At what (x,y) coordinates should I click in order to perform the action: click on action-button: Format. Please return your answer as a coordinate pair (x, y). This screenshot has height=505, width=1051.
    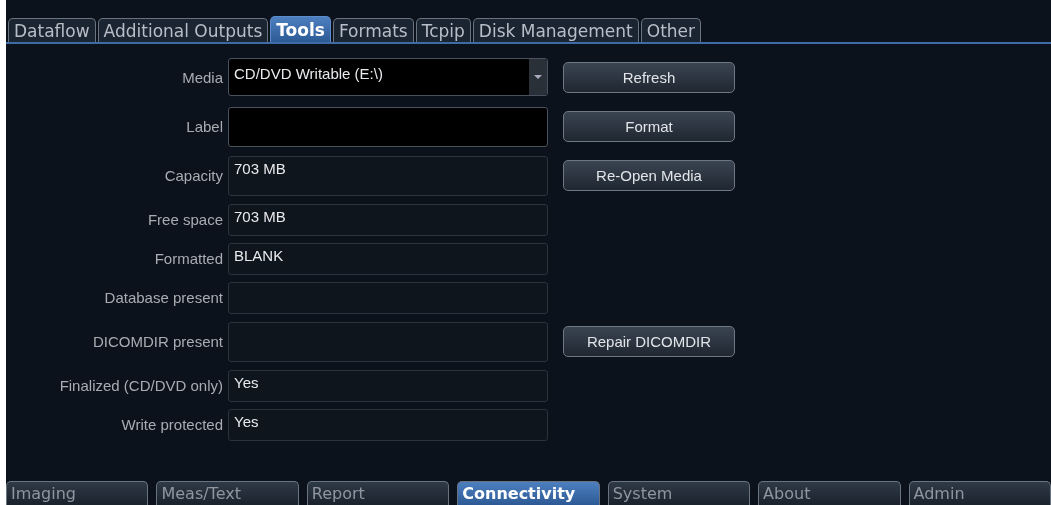
    Looking at the image, I should click on (649, 126).